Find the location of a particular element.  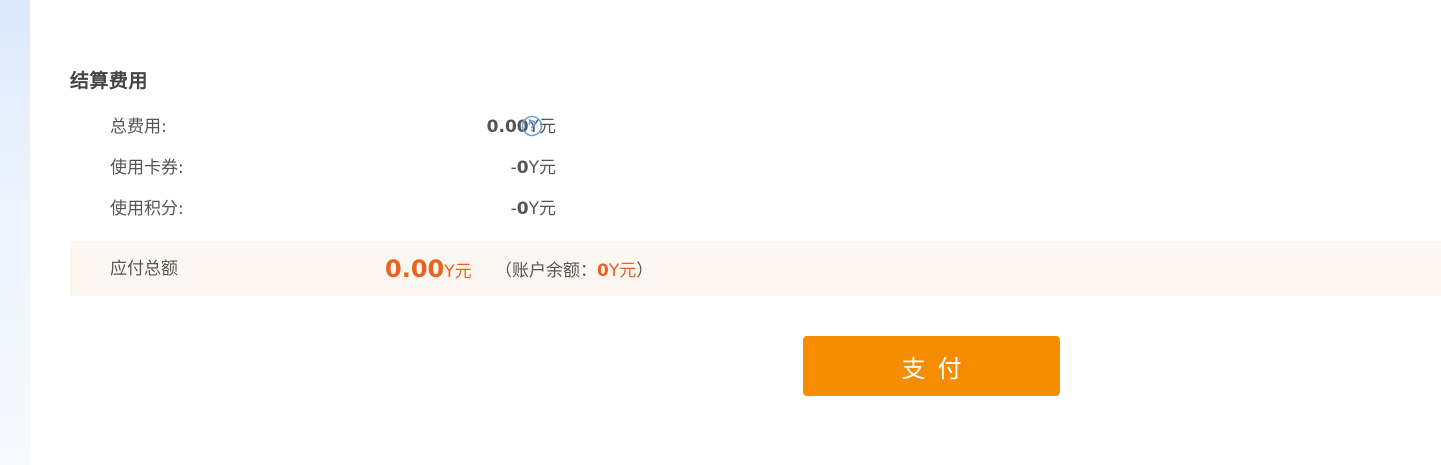

payable-total-amount: 0.00Y元 is located at coordinates (428, 270).